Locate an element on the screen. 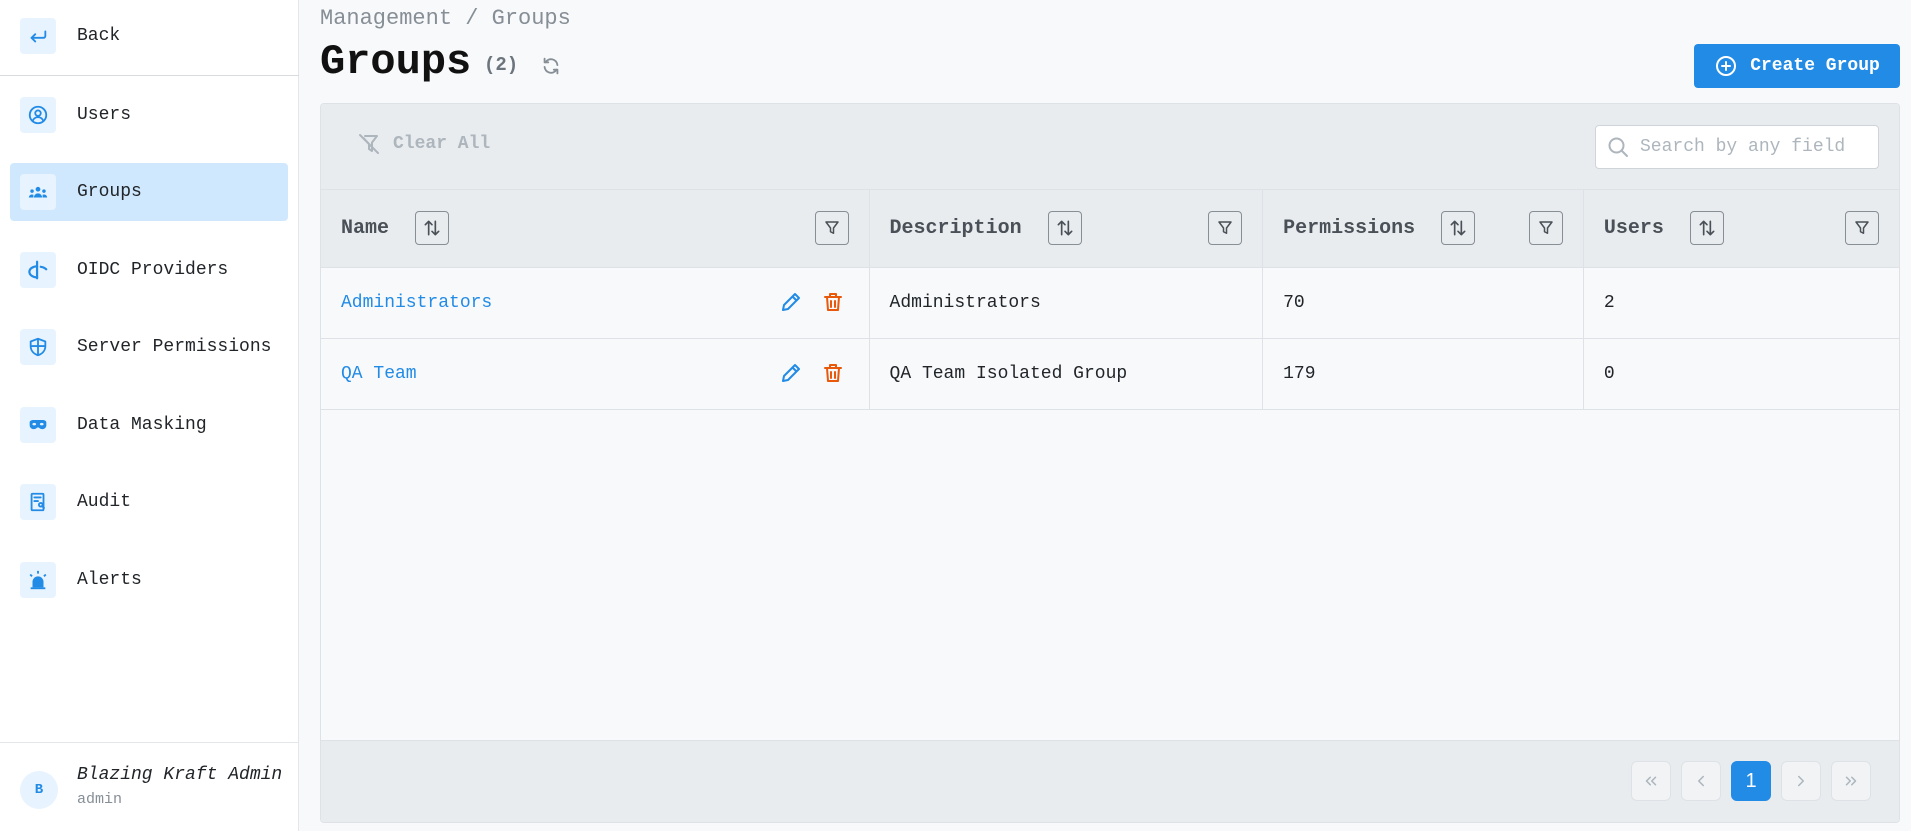  sidebar-item-data-masking: Data Masking is located at coordinates (149, 425).